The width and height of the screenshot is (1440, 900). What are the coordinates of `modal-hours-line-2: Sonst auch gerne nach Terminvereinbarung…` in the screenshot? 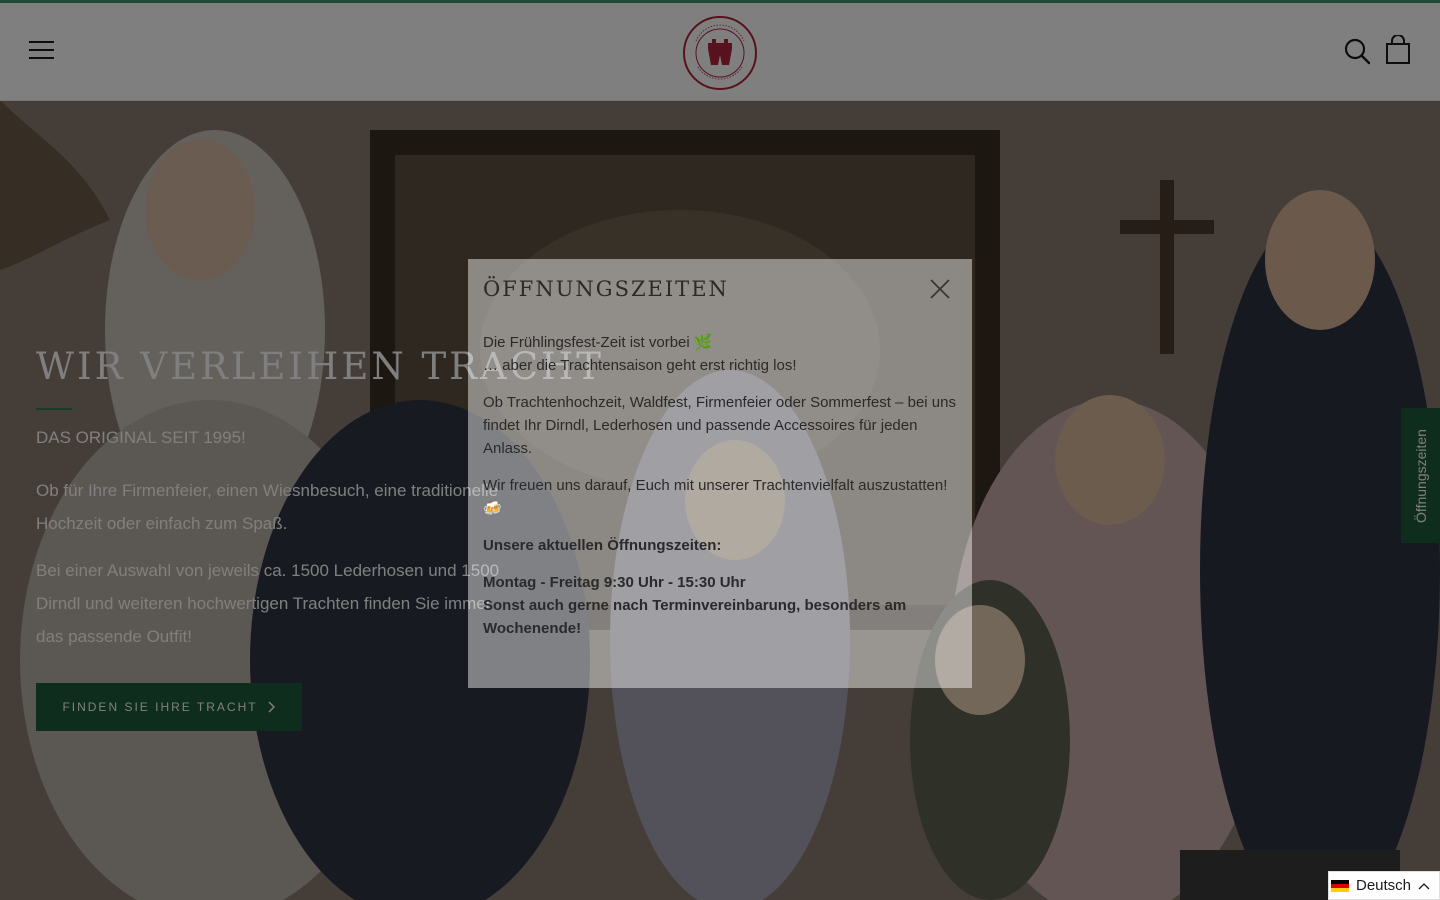 It's located at (695, 617).